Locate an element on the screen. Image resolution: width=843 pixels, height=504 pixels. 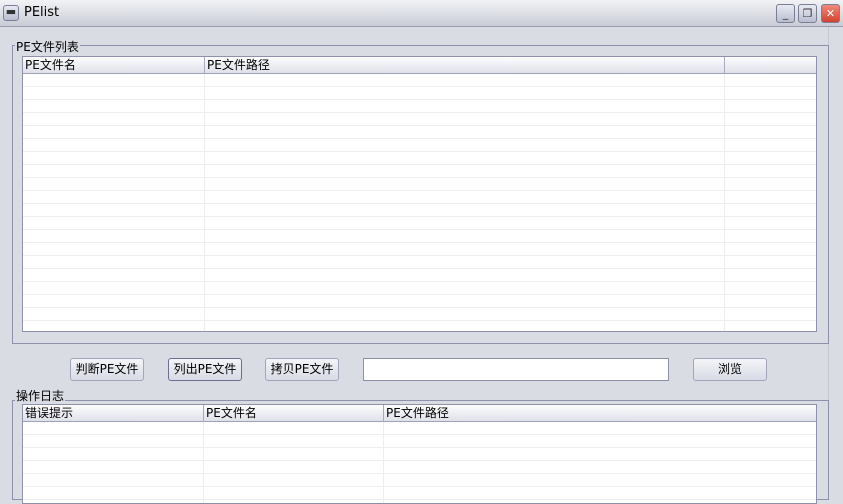
system-menu-icon: ▬ is located at coordinates (11, 13).